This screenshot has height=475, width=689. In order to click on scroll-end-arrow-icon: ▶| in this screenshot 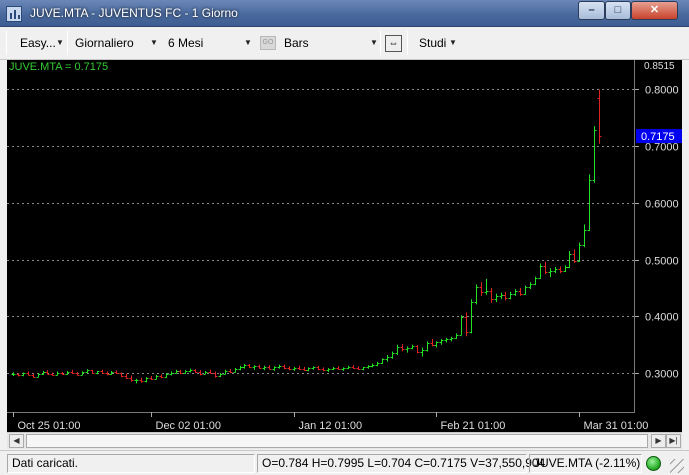, I will do `click(673, 441)`.